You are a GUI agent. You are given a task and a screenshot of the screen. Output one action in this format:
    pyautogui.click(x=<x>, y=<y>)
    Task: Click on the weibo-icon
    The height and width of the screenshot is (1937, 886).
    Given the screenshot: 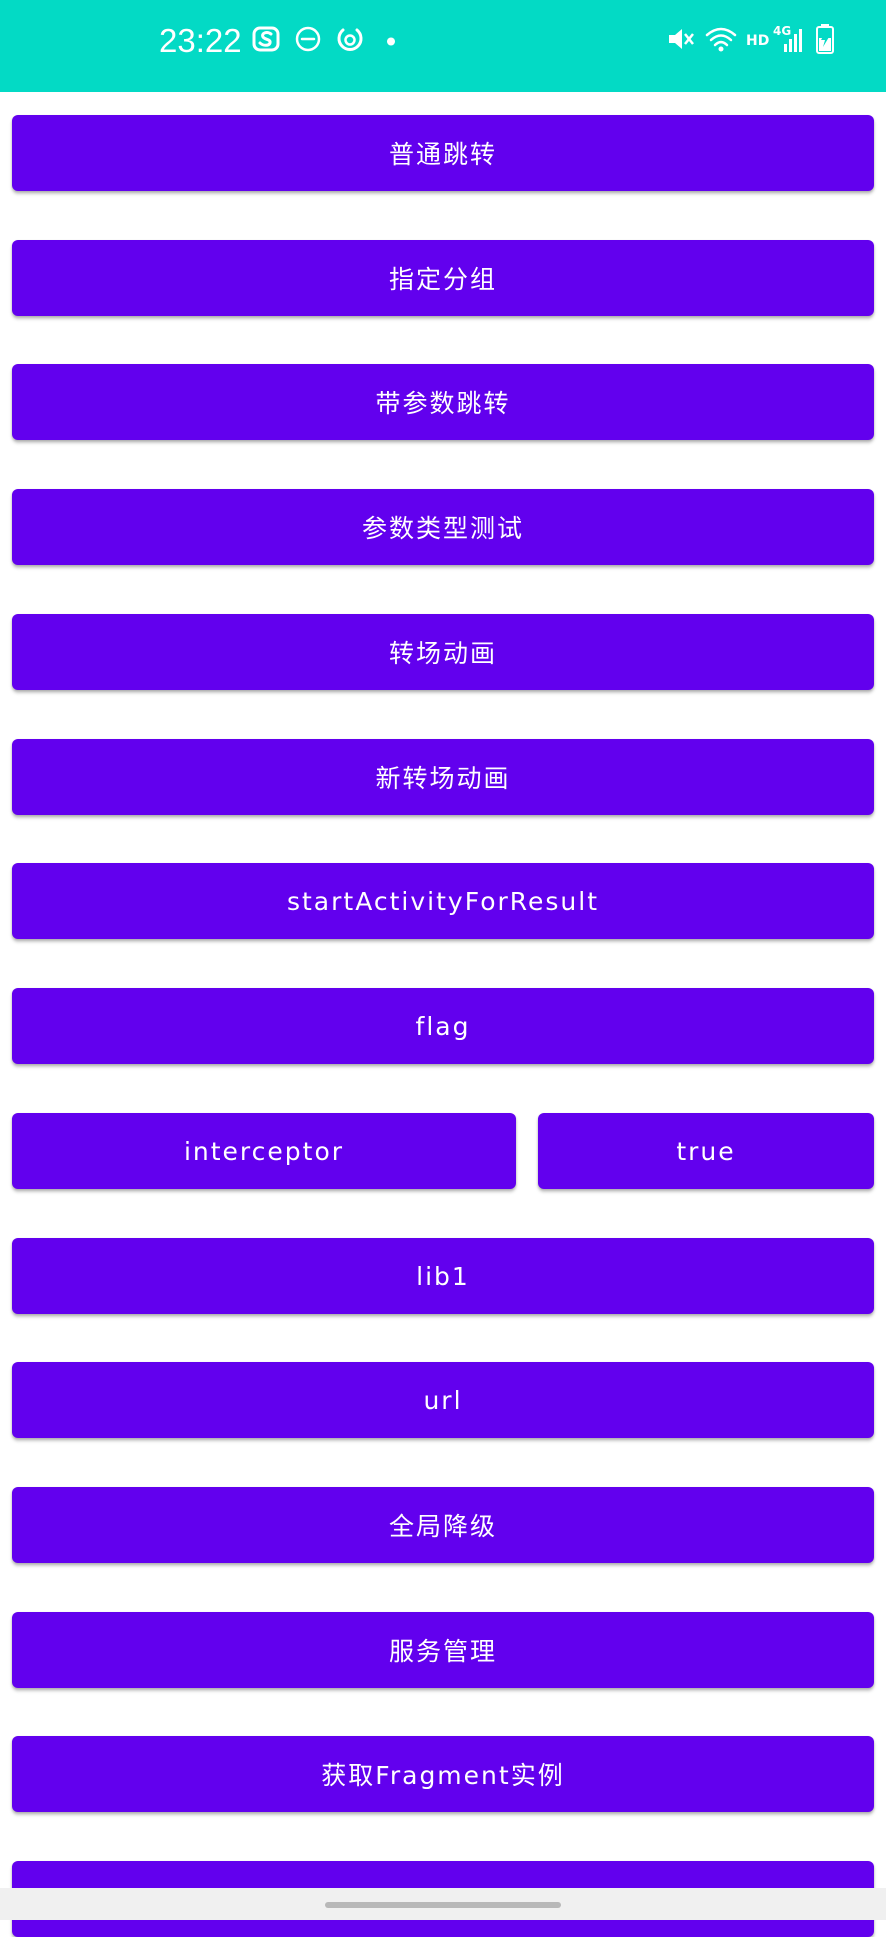 What is the action you would take?
    pyautogui.click(x=267, y=41)
    